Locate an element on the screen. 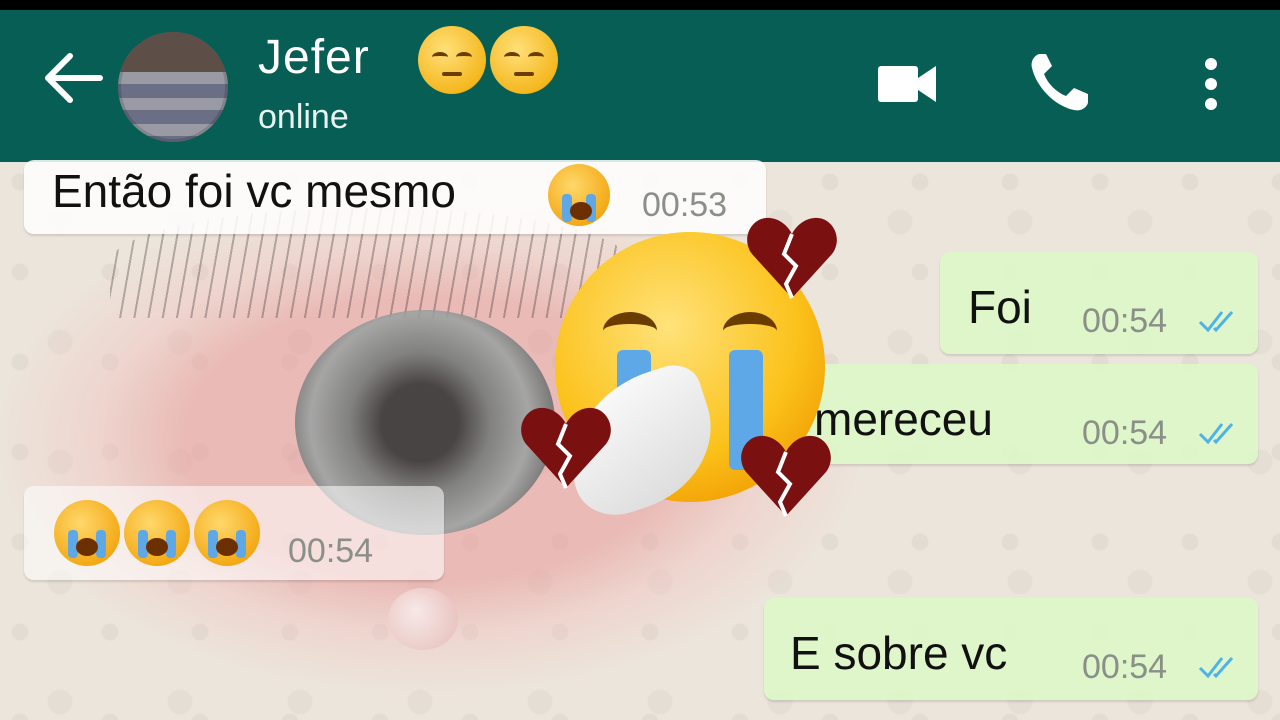 The height and width of the screenshot is (720, 1280). message-bubble-incoming: Então foi vc mesmo 00:53 is located at coordinates (395, 197).